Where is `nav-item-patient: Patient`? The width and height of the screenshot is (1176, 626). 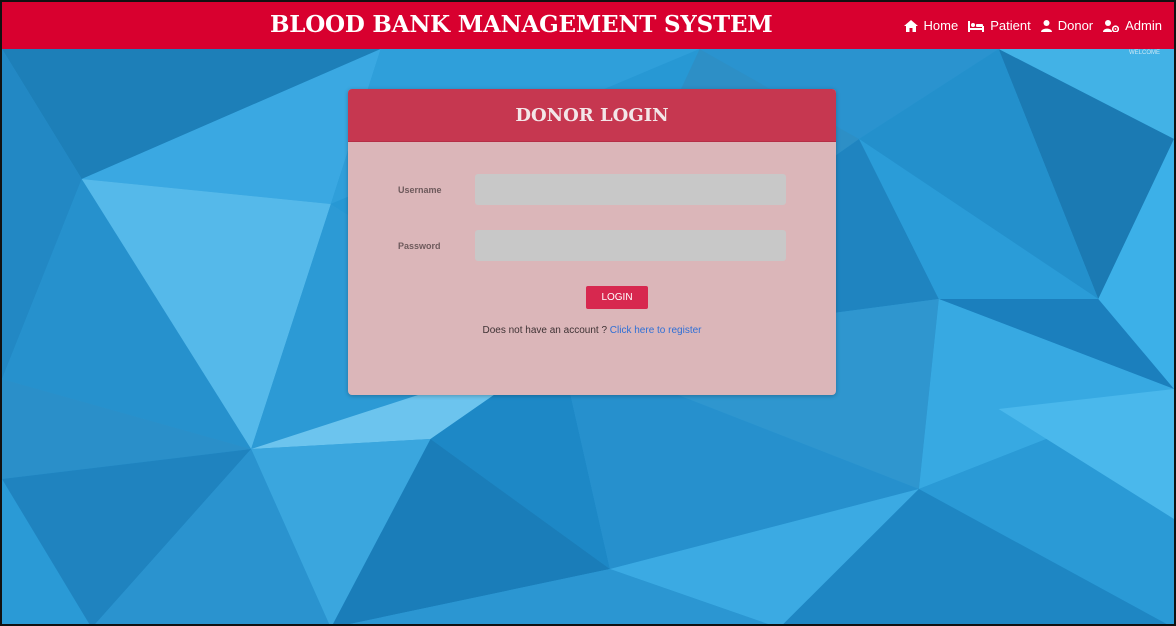 nav-item-patient: Patient is located at coordinates (999, 25).